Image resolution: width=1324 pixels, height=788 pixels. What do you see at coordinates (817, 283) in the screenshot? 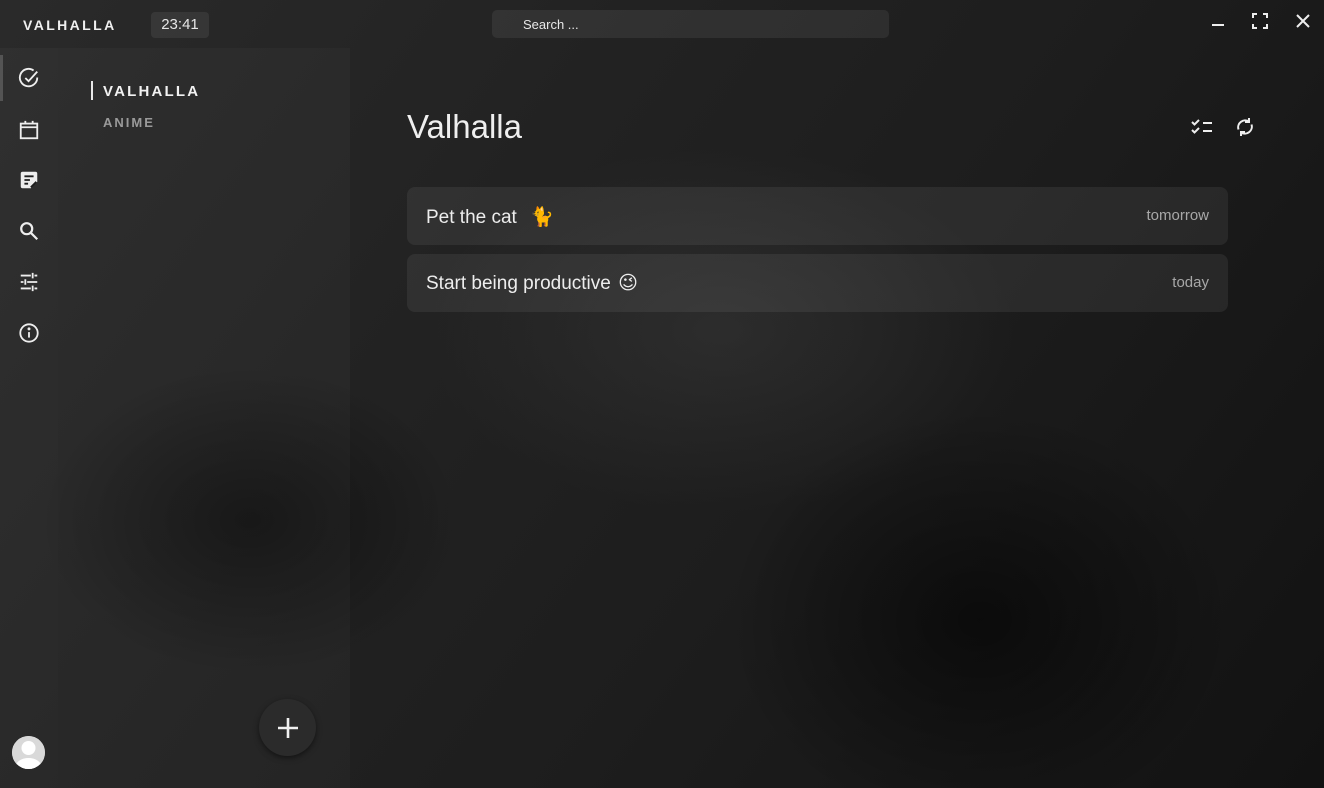
I see `task-card: Start being productive 😉 today` at bounding box center [817, 283].